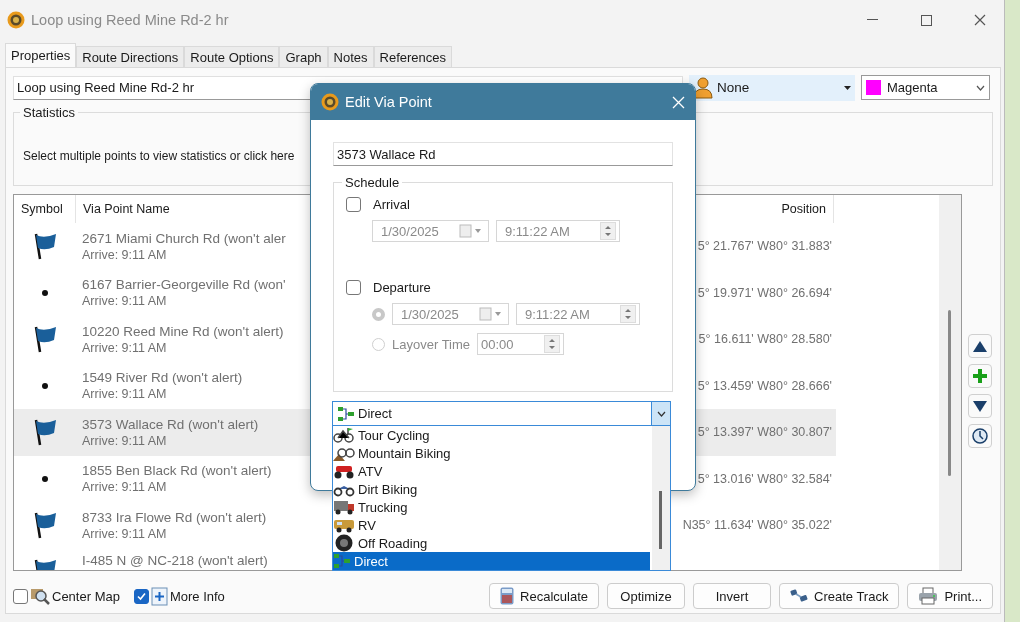 This screenshot has width=1020, height=622. What do you see at coordinates (734, 87) in the screenshot?
I see `dropdown-value: None` at bounding box center [734, 87].